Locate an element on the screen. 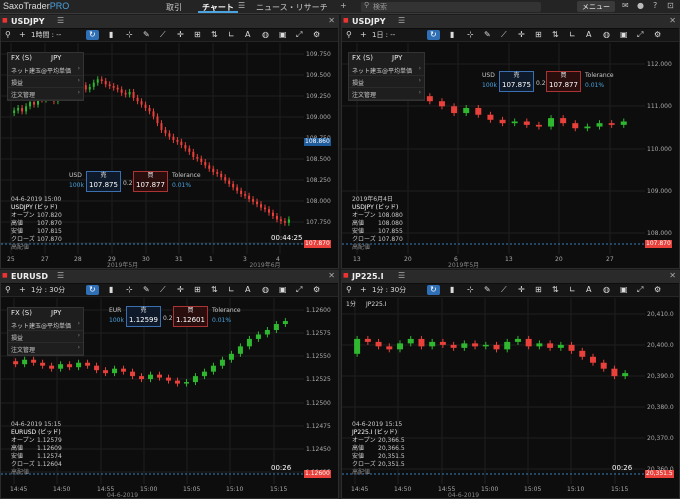 This screenshot has height=499, width=680. search-input: ⚲ 検索 is located at coordinates (451, 6).